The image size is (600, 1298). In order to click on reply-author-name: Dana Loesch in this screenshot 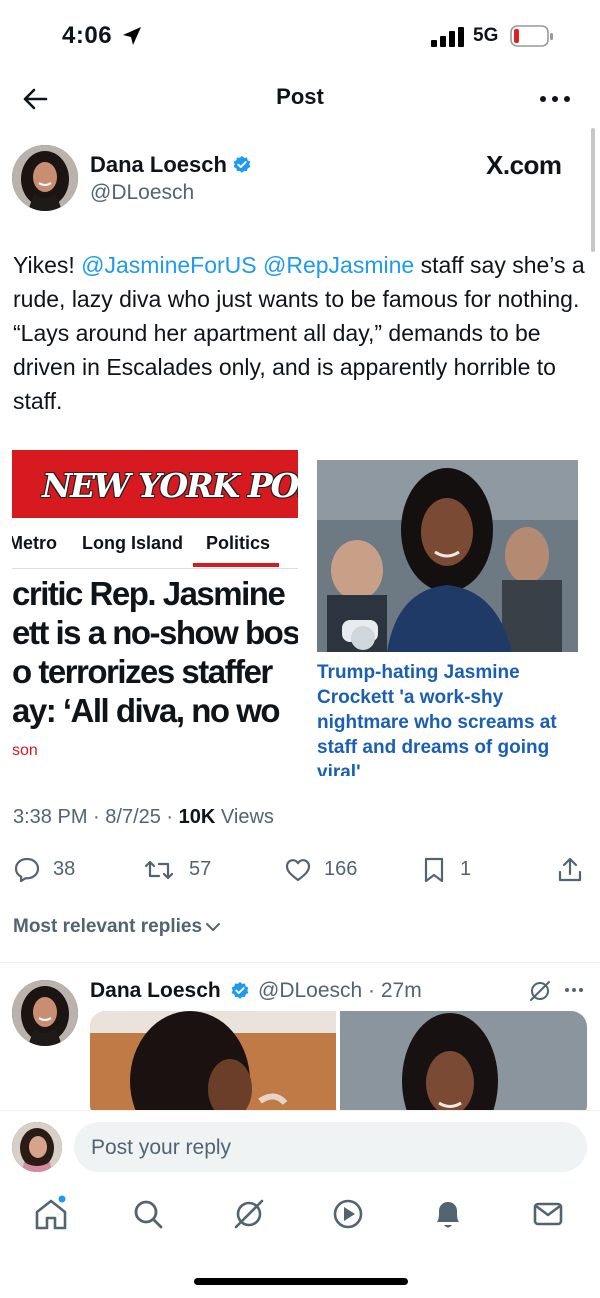, I will do `click(155, 991)`.